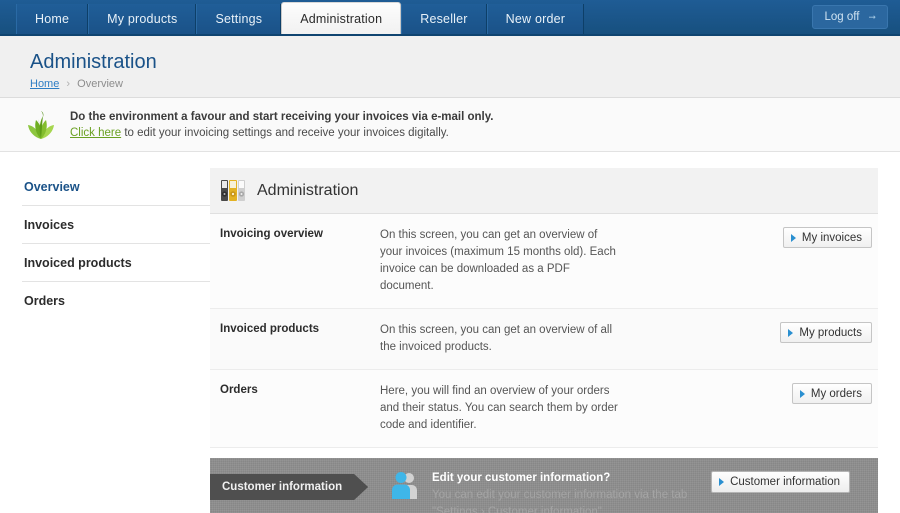  What do you see at coordinates (93, 62) in the screenshot?
I see `page-title: Administration` at bounding box center [93, 62].